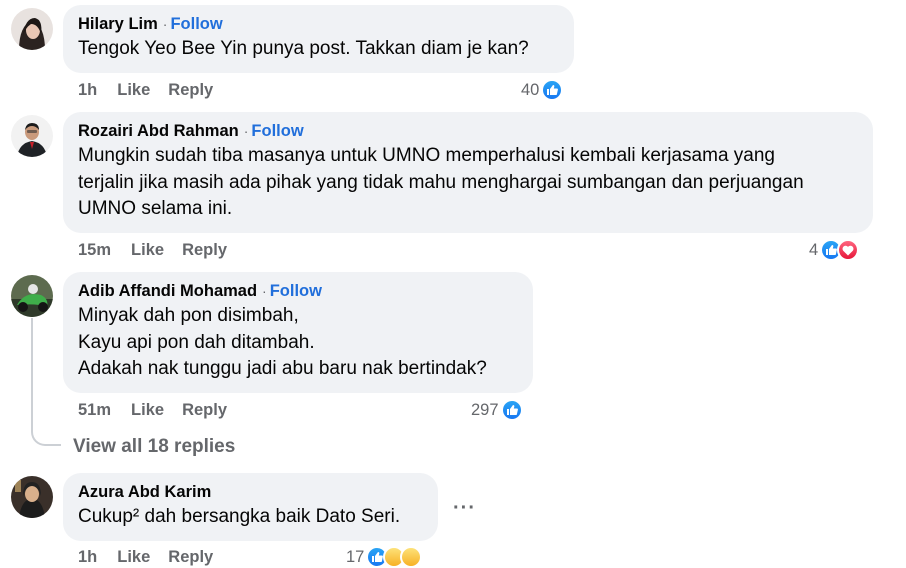 This screenshot has width=906, height=568. I want to click on comment-text-line: Cukup² dah bersangka baik Dato Seri., so click(239, 516).